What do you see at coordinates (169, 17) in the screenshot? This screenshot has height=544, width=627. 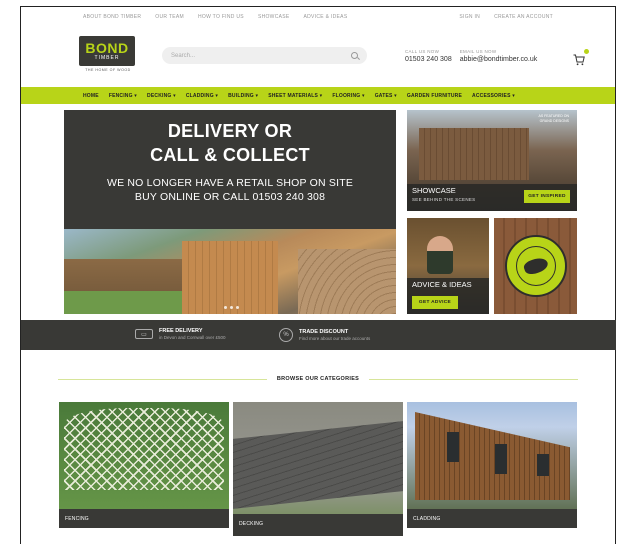 I see `utility-link: OUR TEAM` at bounding box center [169, 17].